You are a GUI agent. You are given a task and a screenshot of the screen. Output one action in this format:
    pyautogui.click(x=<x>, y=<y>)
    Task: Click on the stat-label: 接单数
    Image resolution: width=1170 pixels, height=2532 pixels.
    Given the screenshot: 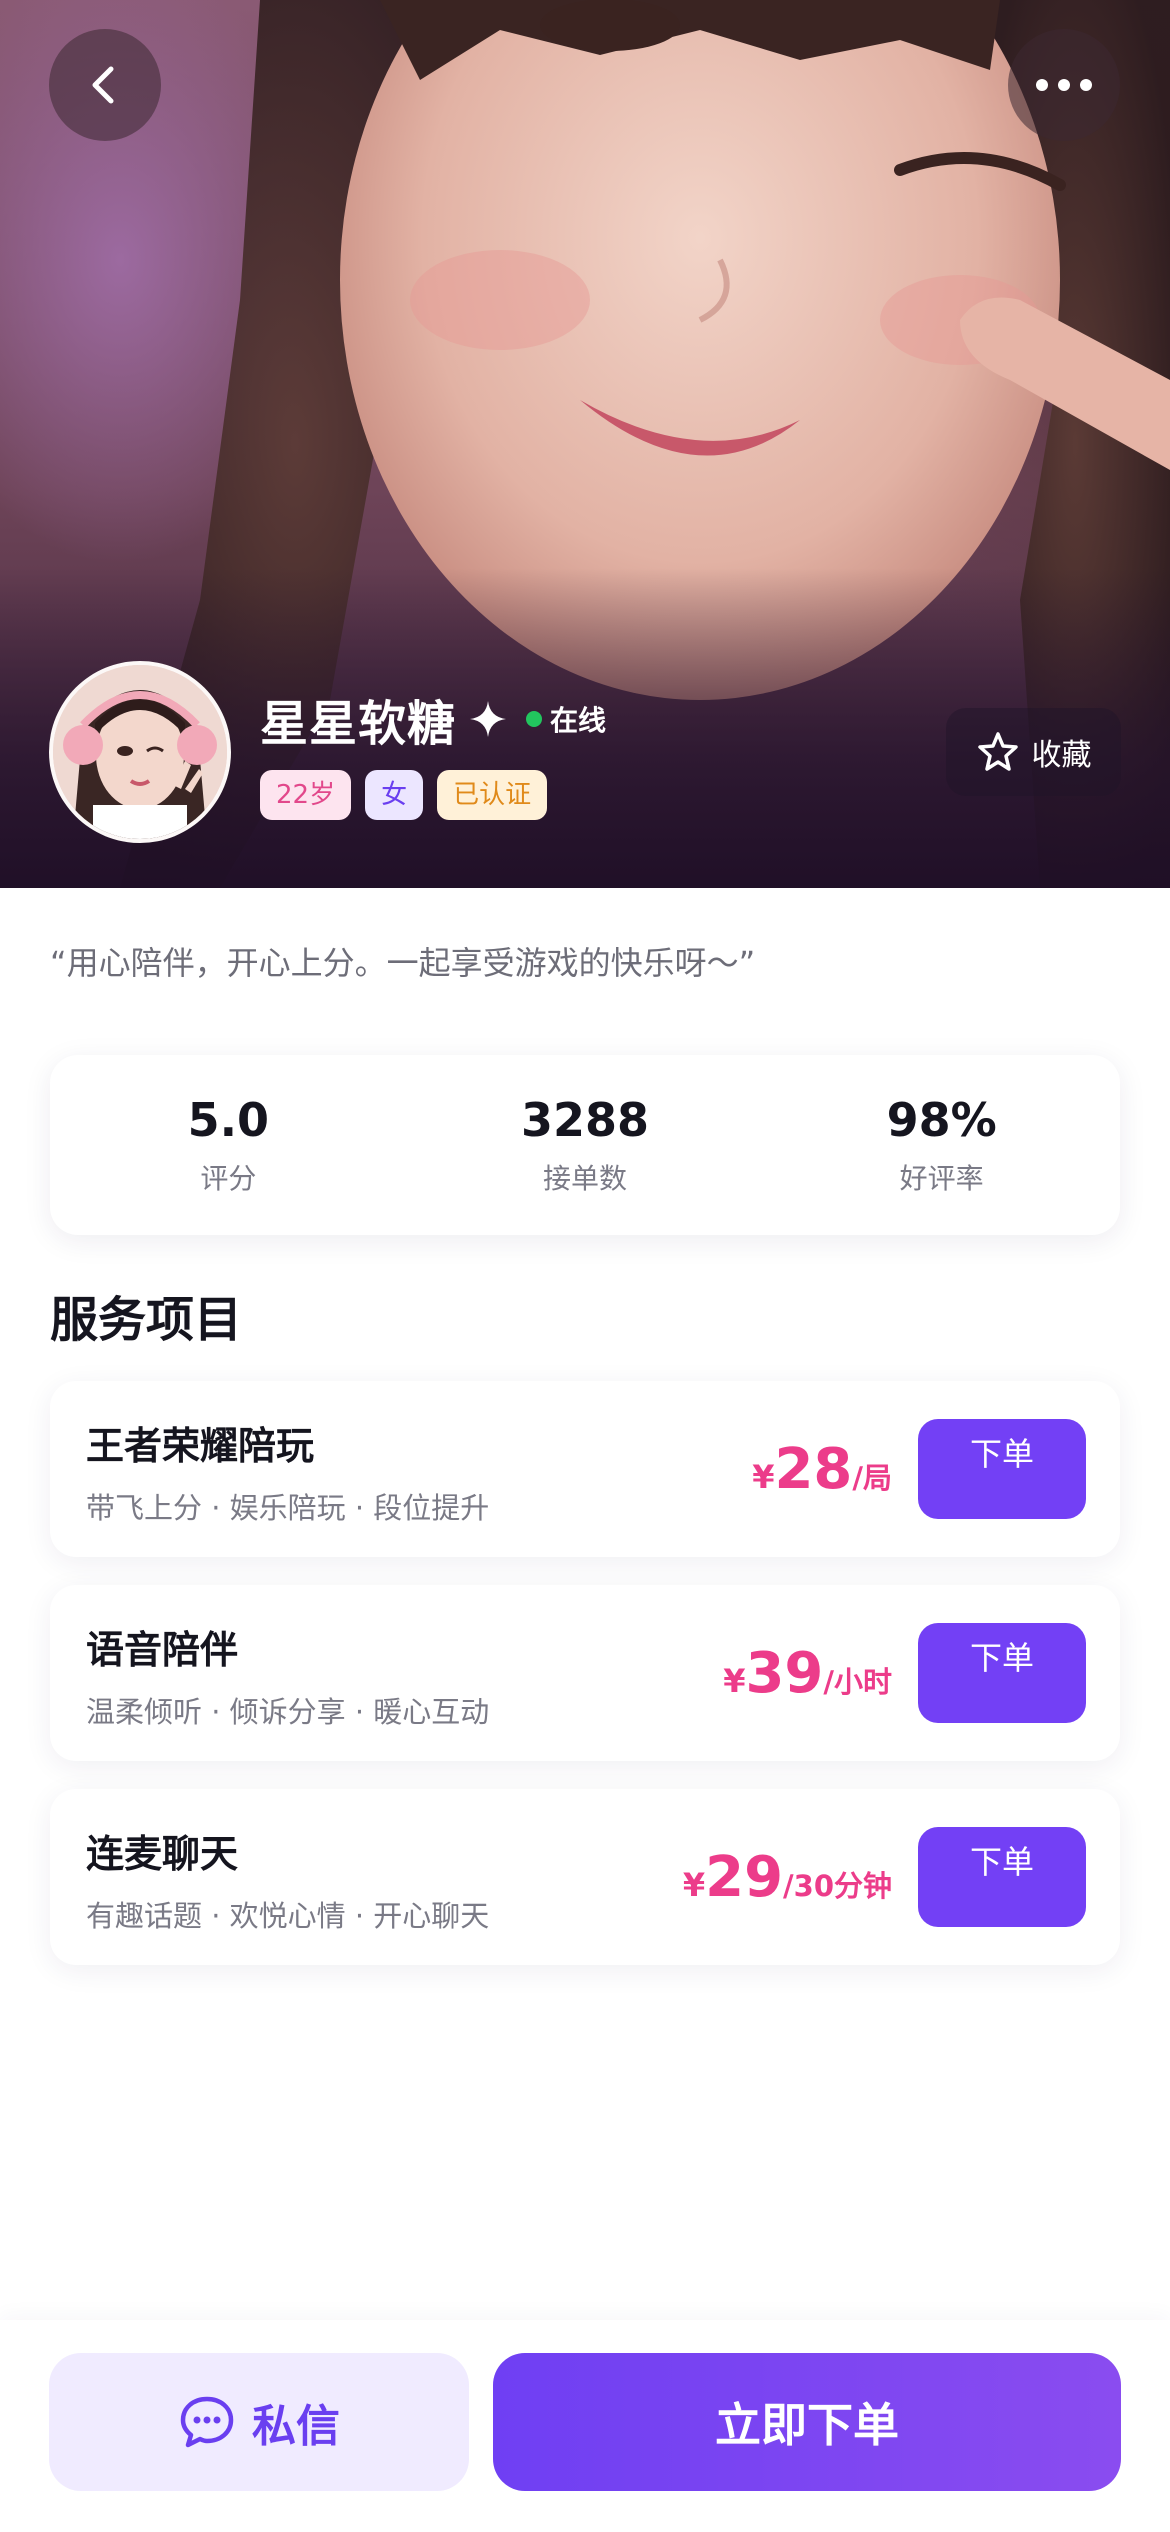 What is the action you would take?
    pyautogui.click(x=585, y=1178)
    